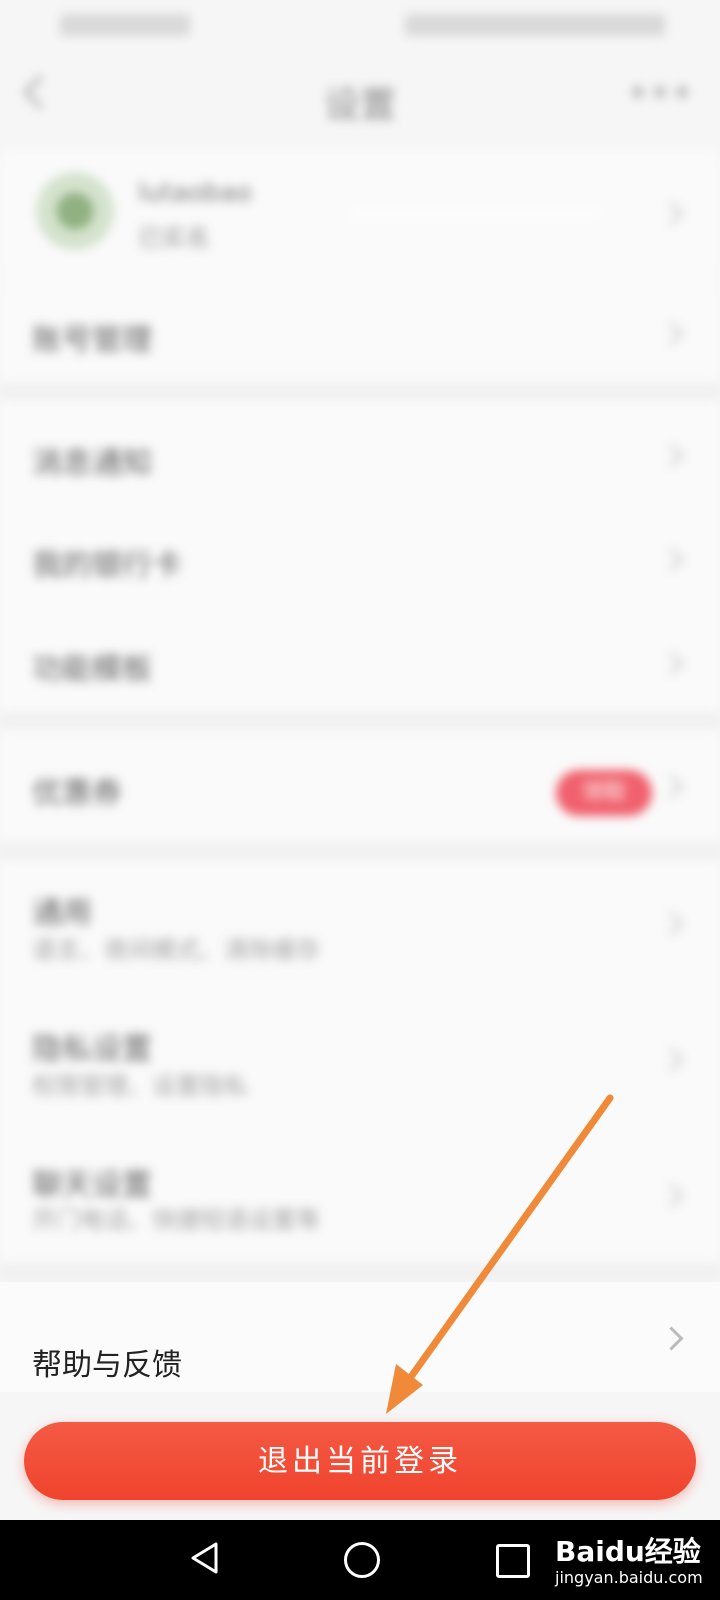 This screenshot has width=720, height=1600. Describe the element at coordinates (360, 1461) in the screenshot. I see `logout-button: 退出当前登录` at that location.